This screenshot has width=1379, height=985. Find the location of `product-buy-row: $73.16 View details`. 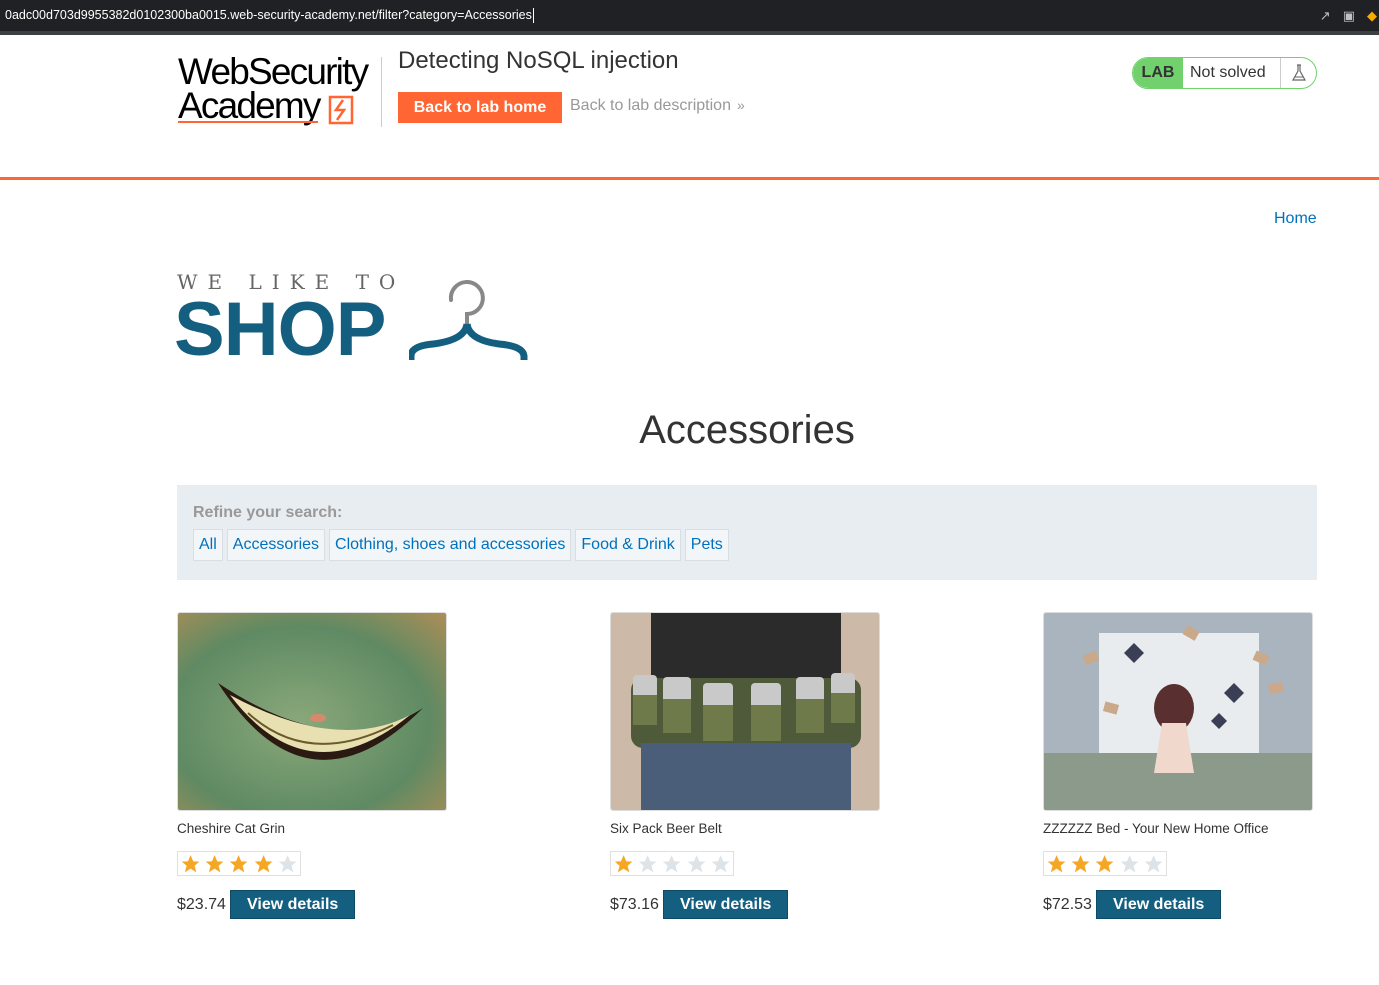

product-buy-row: $73.16 View details is located at coordinates (760, 904).